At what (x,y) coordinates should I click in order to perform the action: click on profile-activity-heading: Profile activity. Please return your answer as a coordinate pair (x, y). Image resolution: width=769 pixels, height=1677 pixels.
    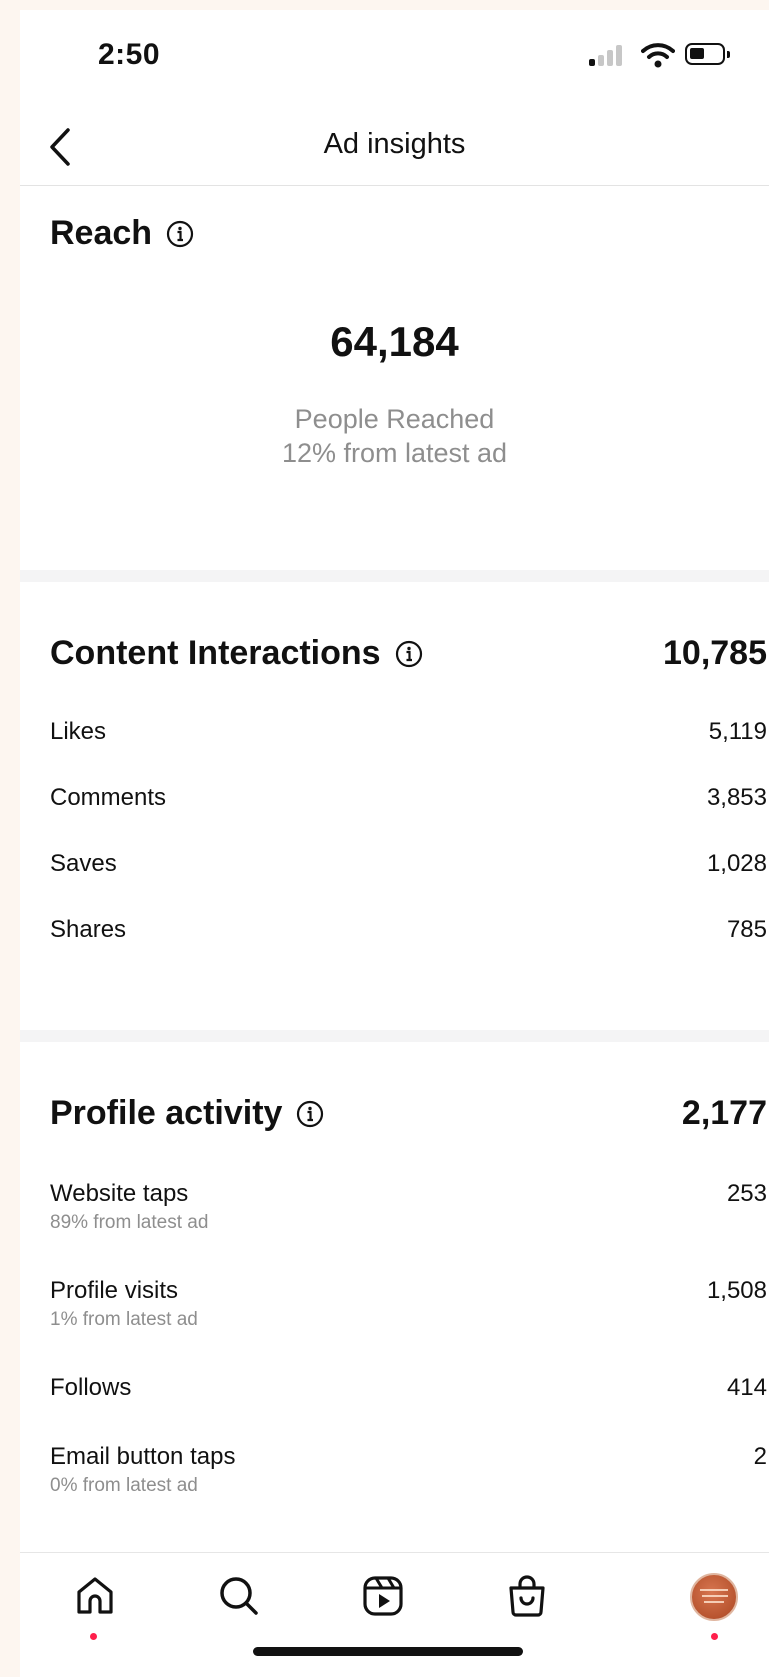
    Looking at the image, I should click on (187, 1113).